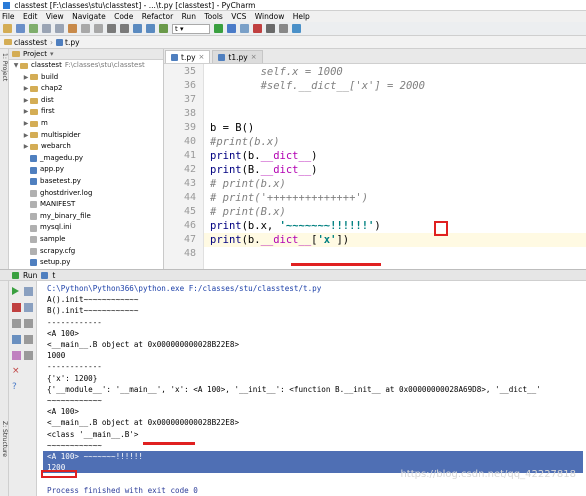 This screenshot has width=586, height=496. I want to click on code-line: 43 # print(b.x), so click(385, 184).